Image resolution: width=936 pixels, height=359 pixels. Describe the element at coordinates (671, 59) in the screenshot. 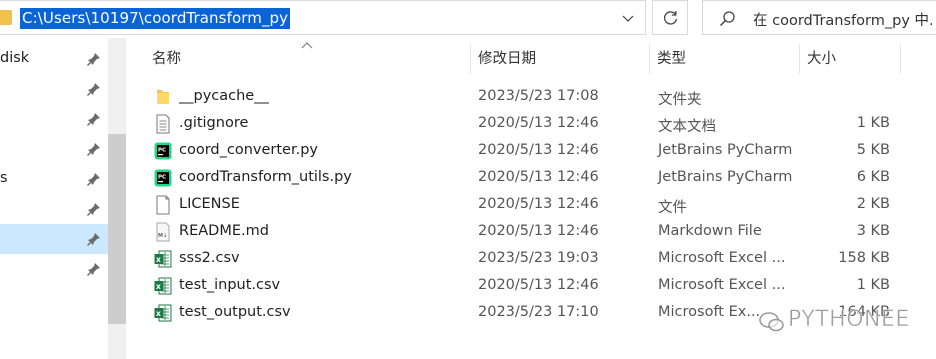

I see `column-type-label: 类型` at that location.